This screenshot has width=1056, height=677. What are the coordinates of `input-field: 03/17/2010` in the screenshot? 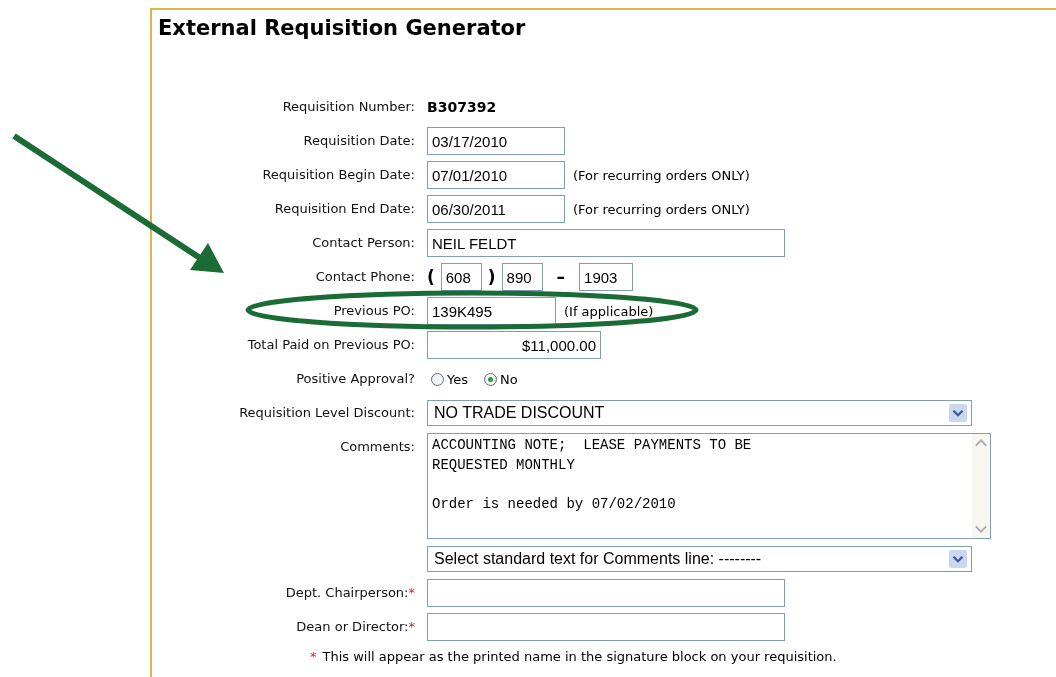 It's located at (496, 141).